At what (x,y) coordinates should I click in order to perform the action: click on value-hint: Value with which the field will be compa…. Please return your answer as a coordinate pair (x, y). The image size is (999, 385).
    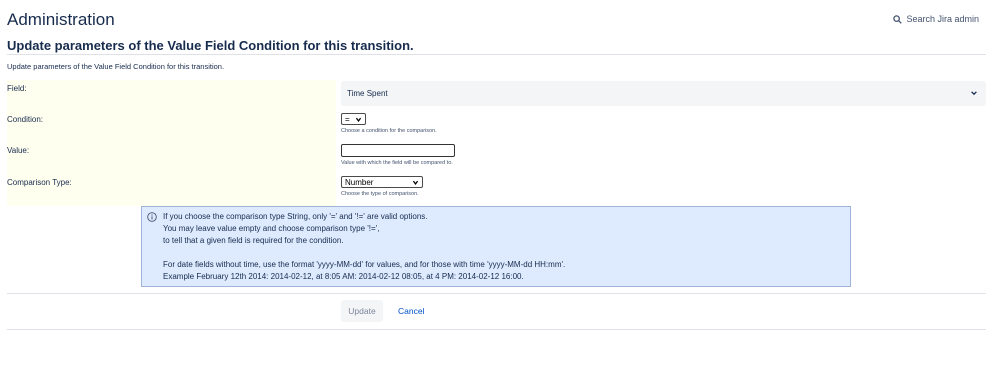
    Looking at the image, I should click on (397, 163).